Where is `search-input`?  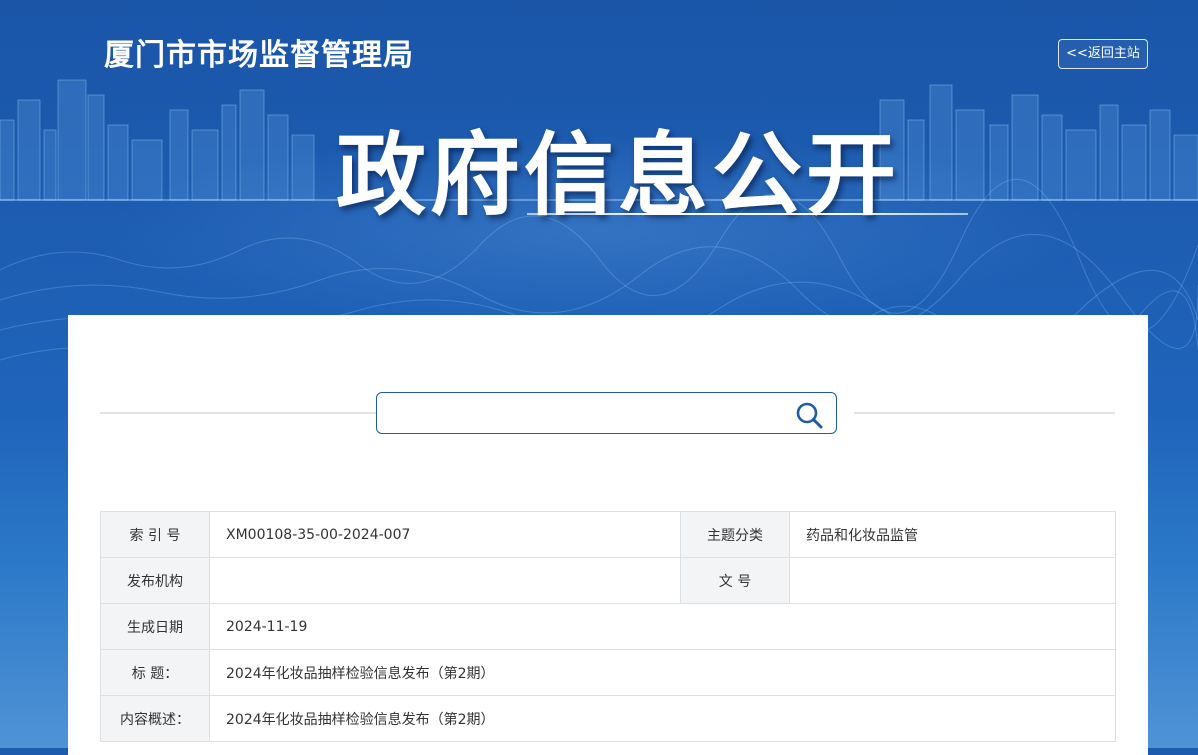
search-input is located at coordinates (587, 414).